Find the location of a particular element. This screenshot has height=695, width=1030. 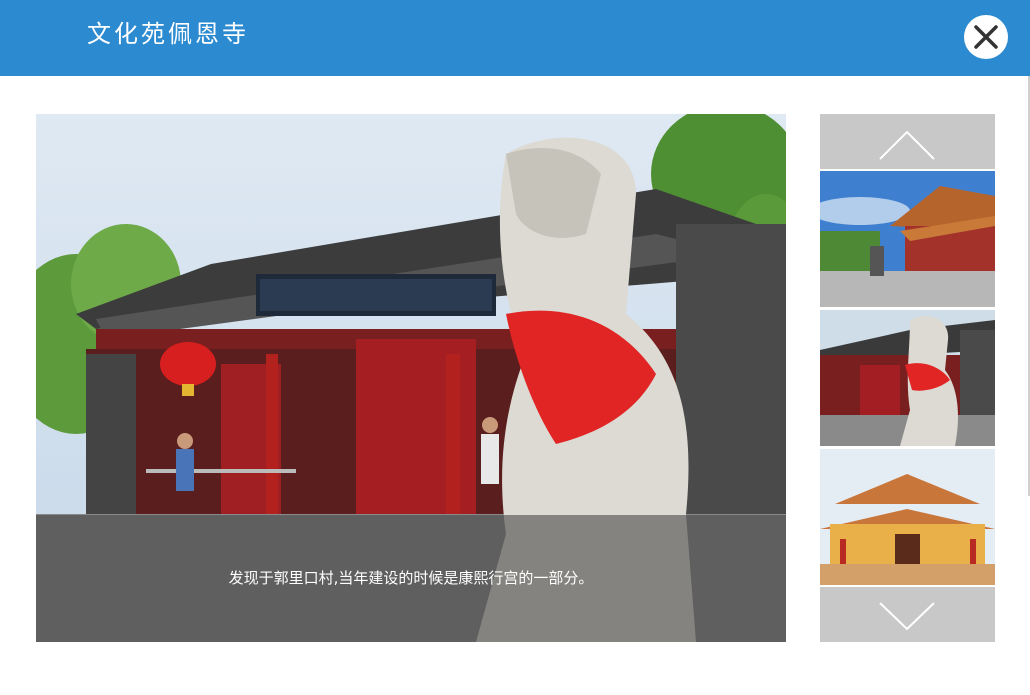

thumbnail-down-button is located at coordinates (907, 614).